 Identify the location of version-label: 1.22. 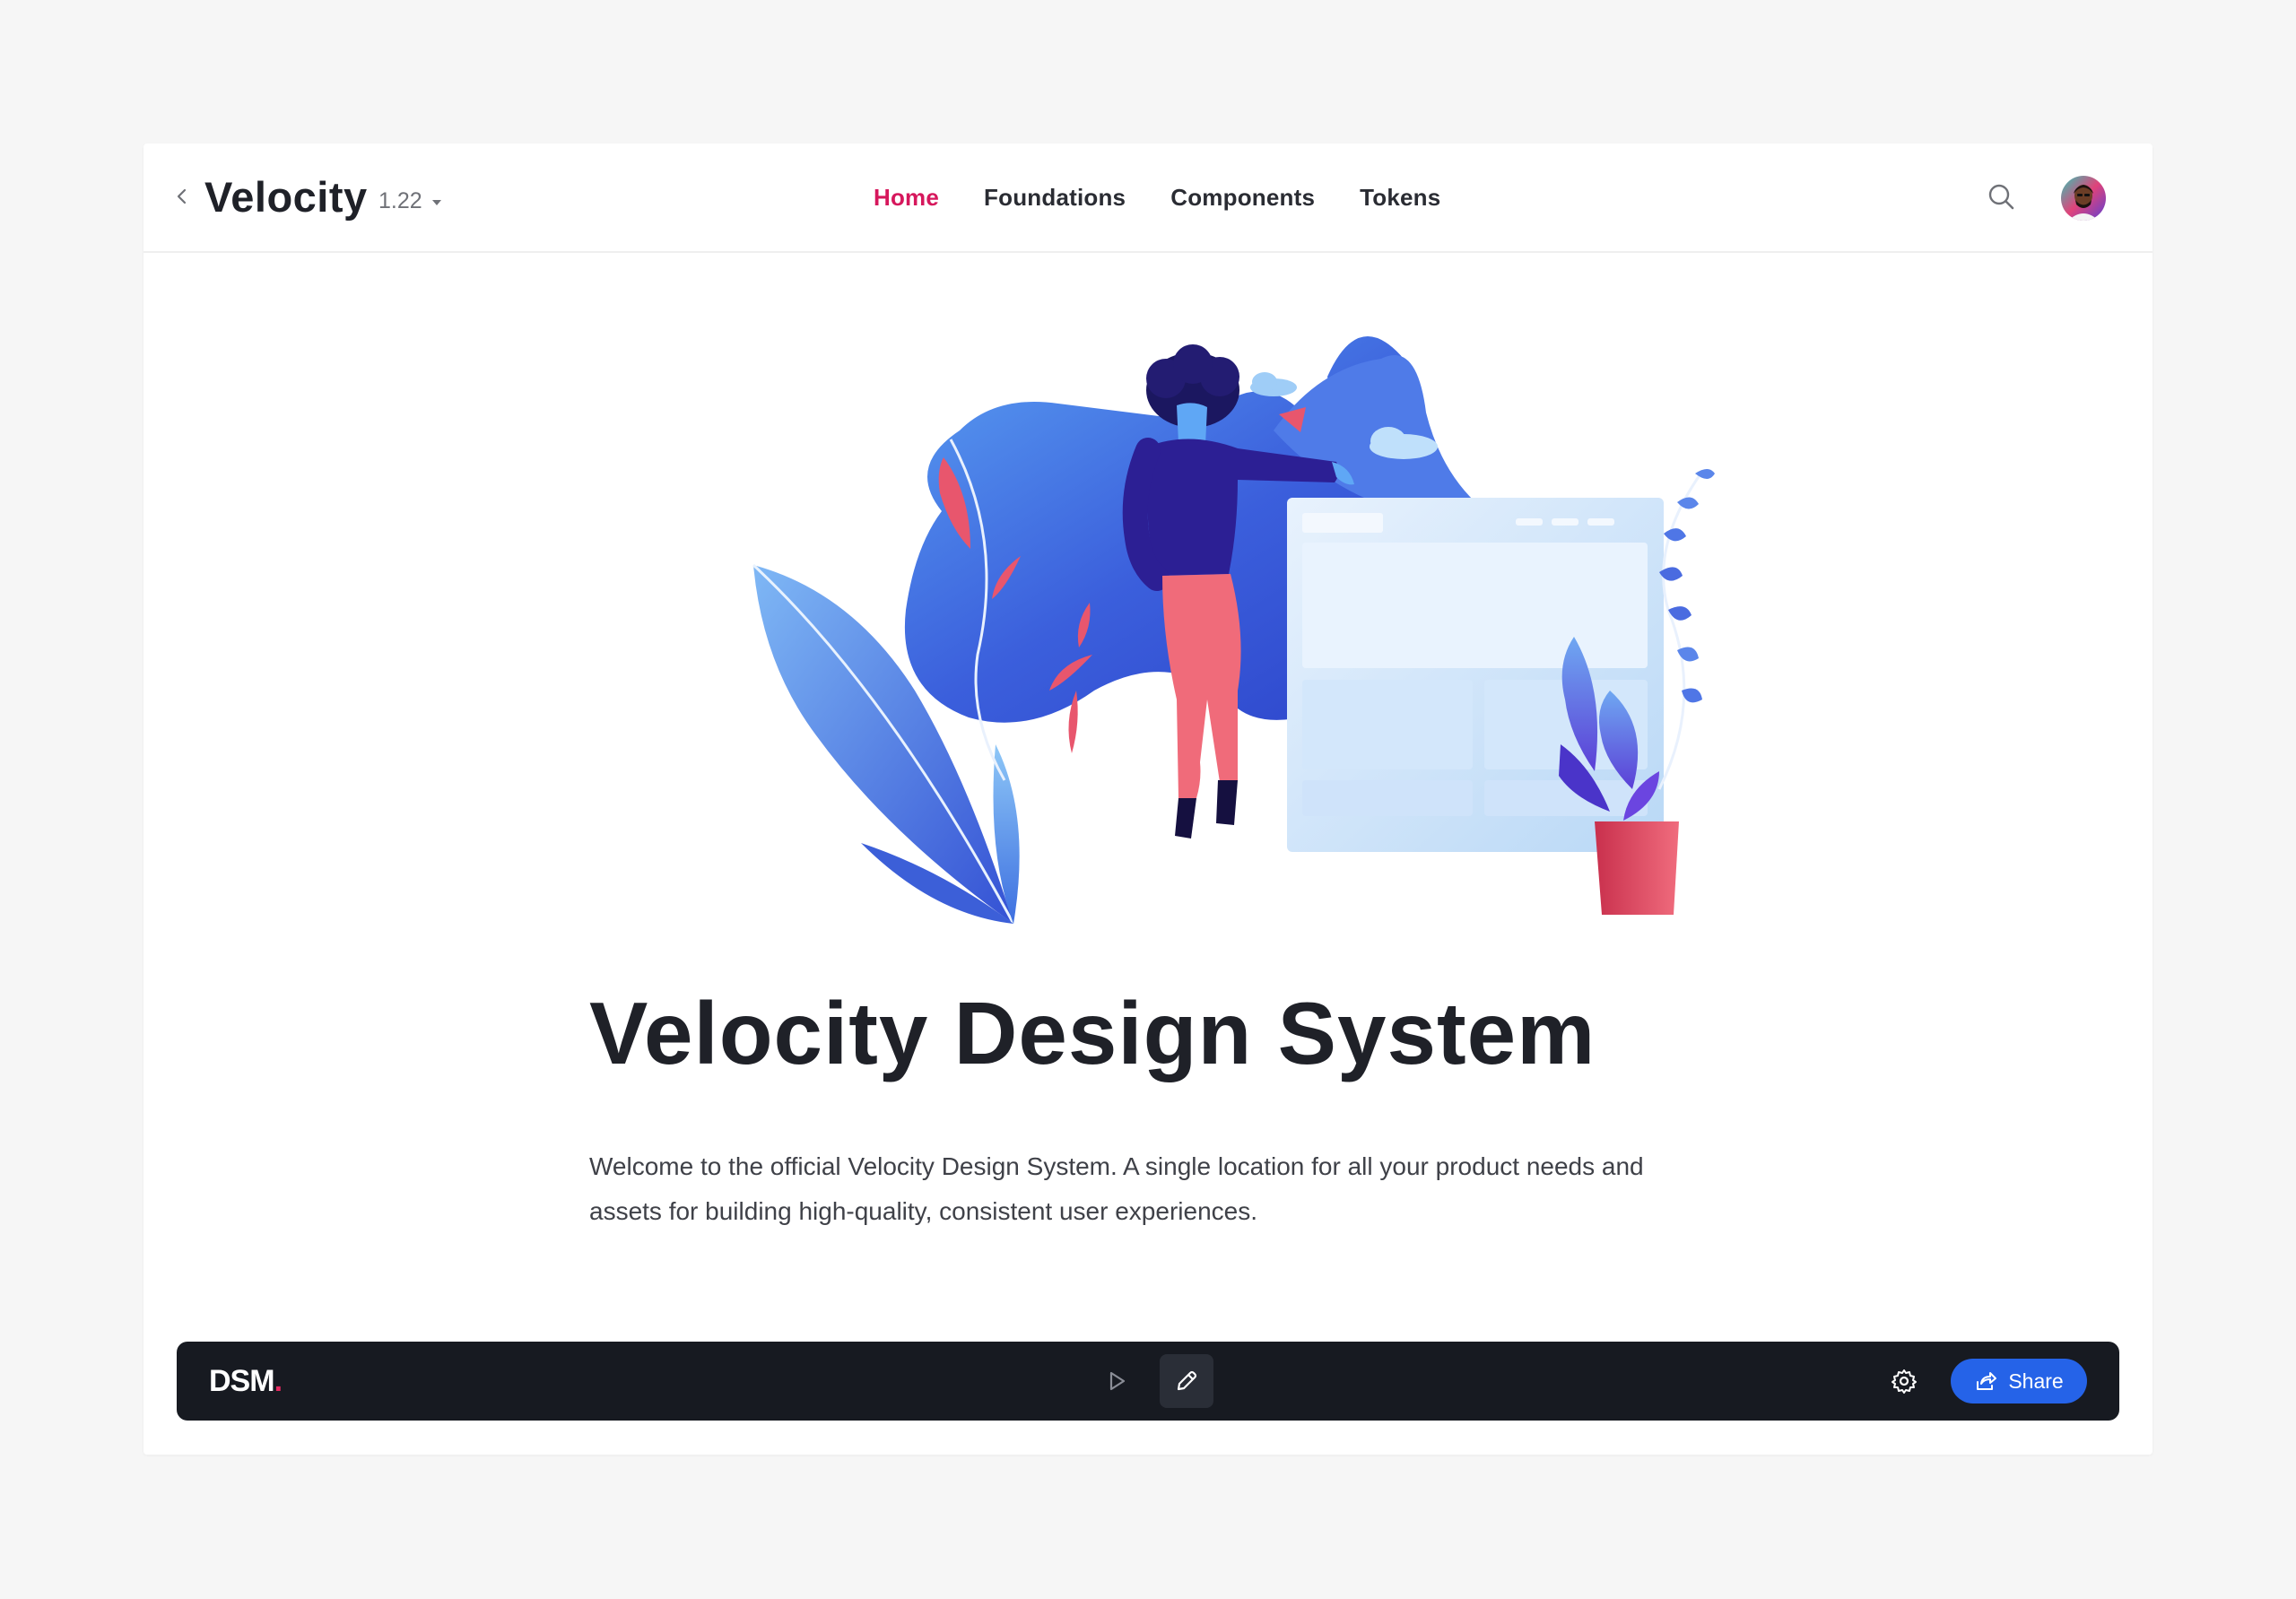
(400, 200).